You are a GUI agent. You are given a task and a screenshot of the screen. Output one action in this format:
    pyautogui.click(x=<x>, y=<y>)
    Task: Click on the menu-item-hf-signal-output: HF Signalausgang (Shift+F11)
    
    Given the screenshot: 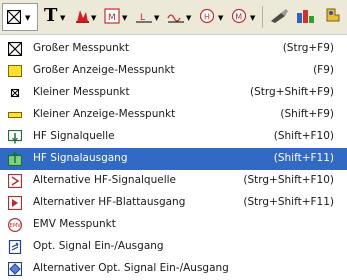 What is the action you would take?
    pyautogui.click(x=173, y=159)
    